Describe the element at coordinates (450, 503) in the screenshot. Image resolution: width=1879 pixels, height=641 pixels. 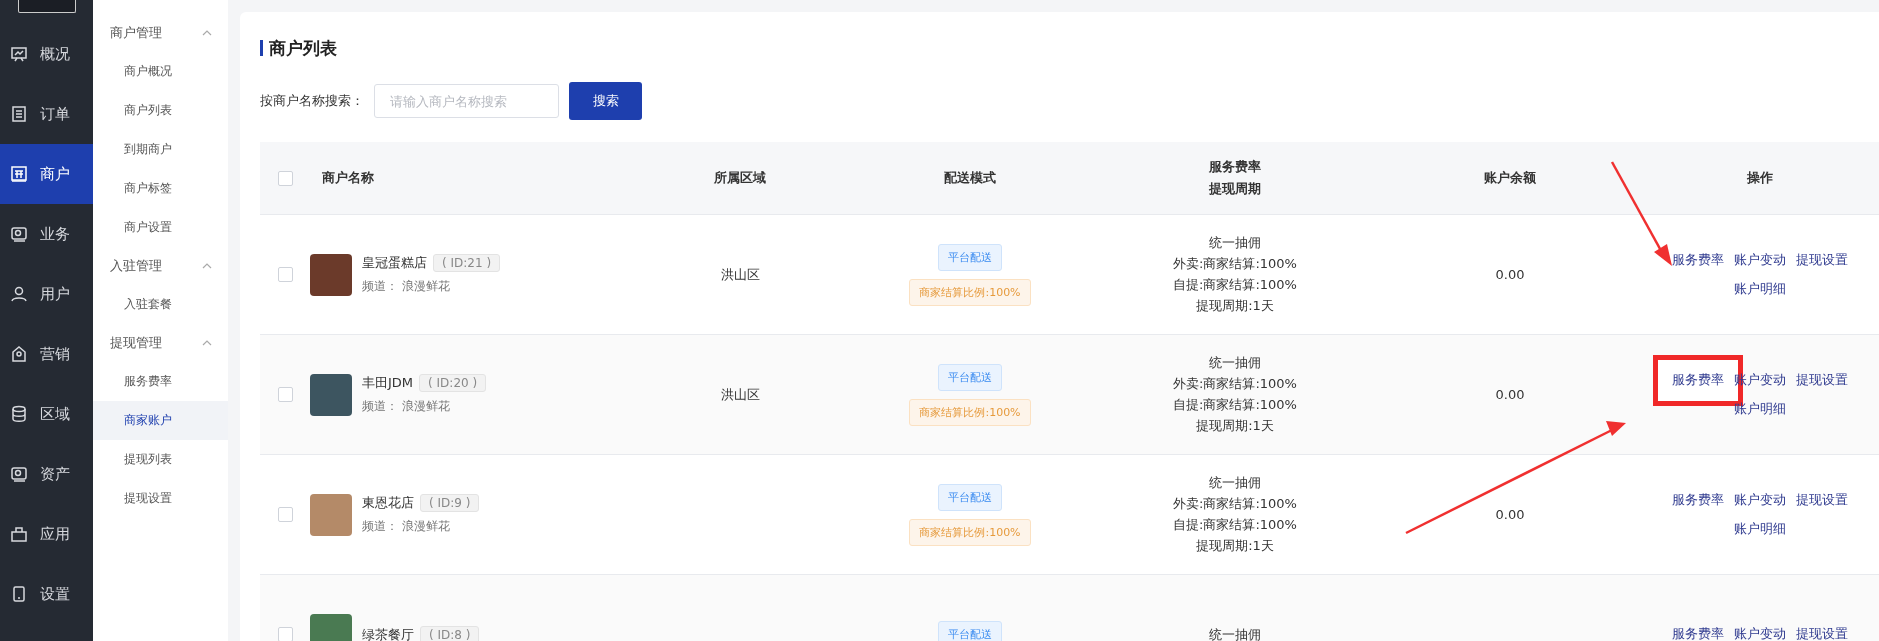
I see `id-badge: ( ID:9 )` at that location.